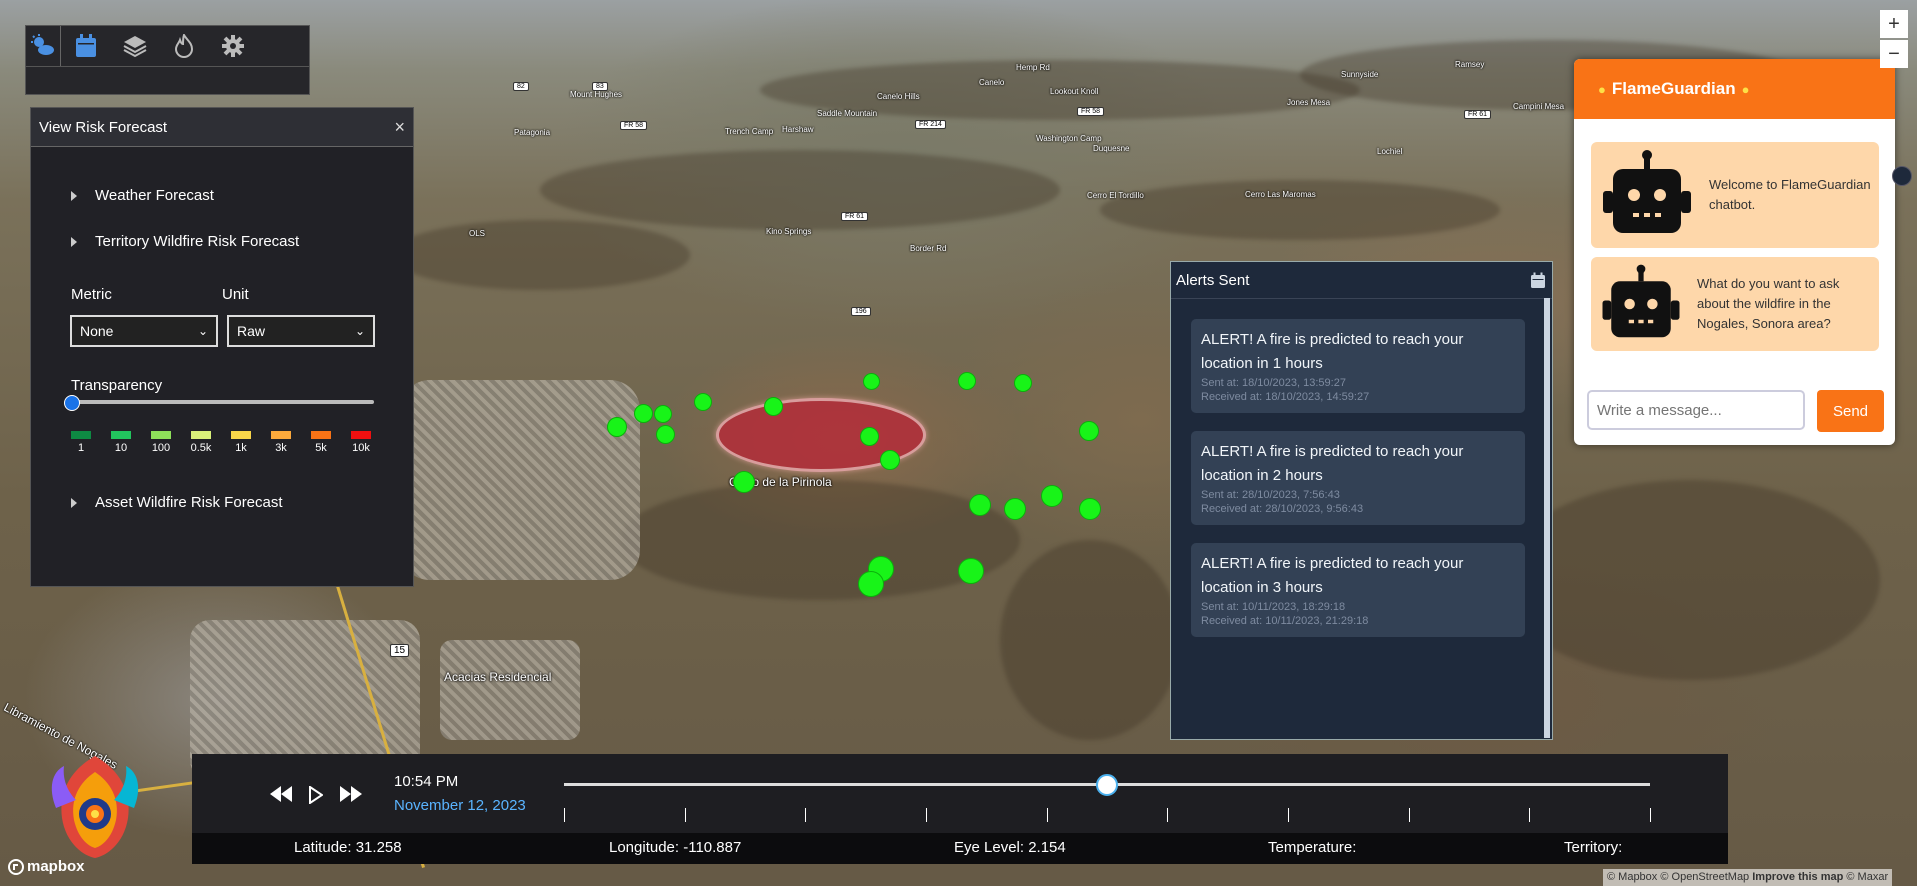  Describe the element at coordinates (855, 216) in the screenshot. I see `route-shield: FR 61` at that location.